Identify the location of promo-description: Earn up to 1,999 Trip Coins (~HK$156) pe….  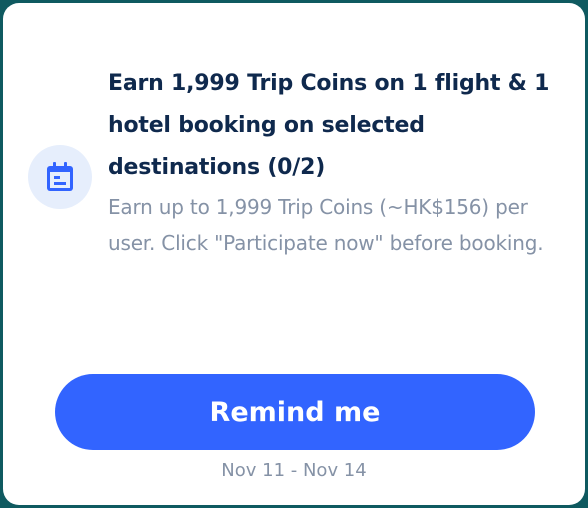
(326, 225).